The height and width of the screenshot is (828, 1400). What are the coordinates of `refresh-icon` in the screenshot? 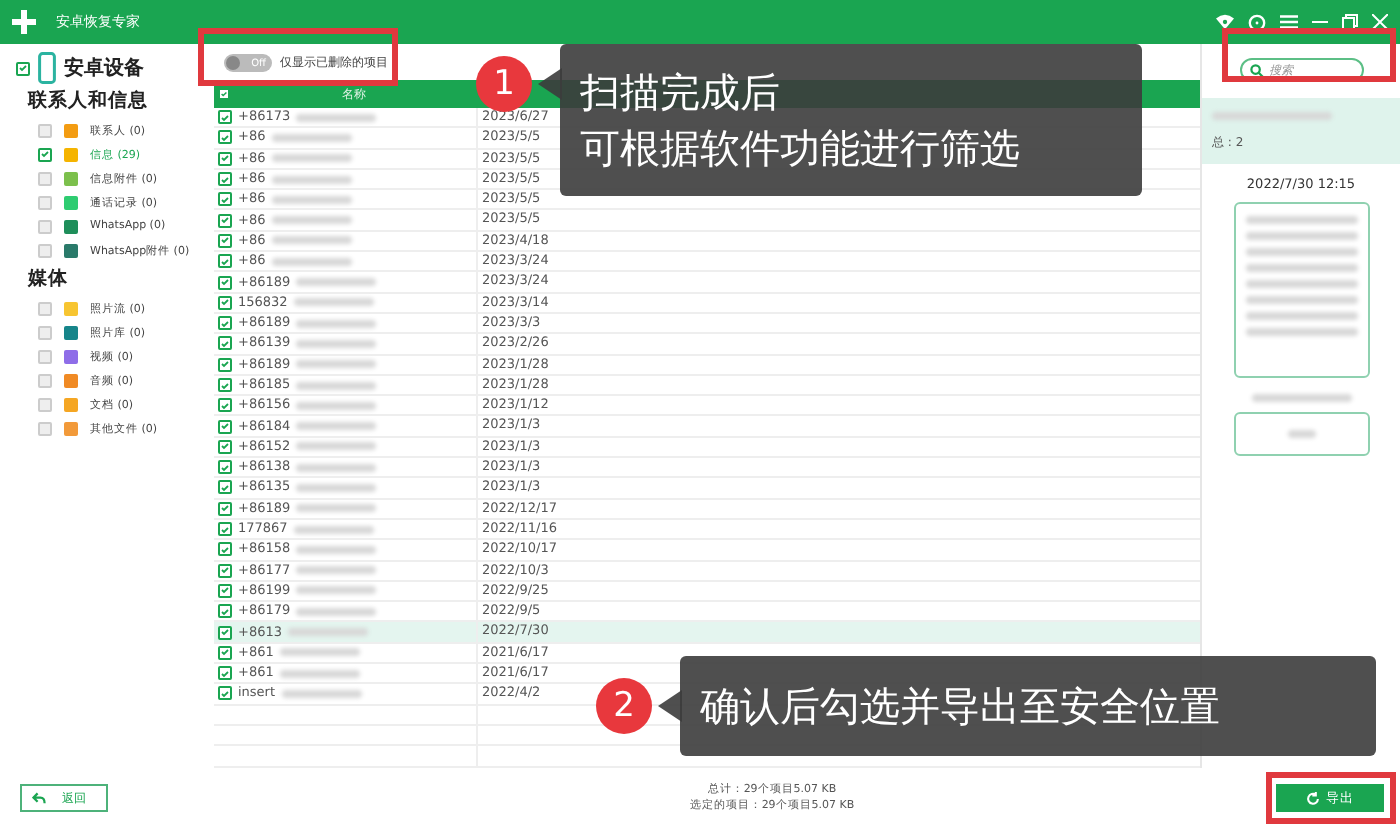 It's located at (1313, 798).